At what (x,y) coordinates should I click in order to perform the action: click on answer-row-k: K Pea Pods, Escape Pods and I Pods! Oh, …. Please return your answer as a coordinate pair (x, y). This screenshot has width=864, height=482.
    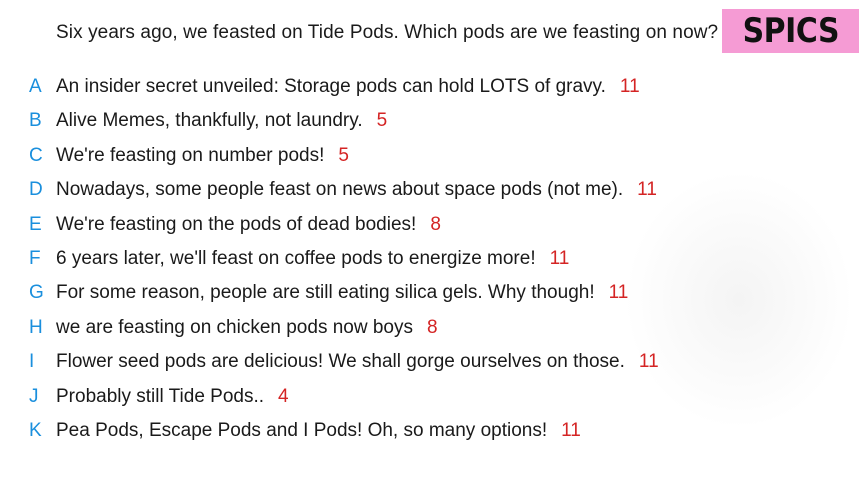
    Looking at the image, I should click on (432, 431).